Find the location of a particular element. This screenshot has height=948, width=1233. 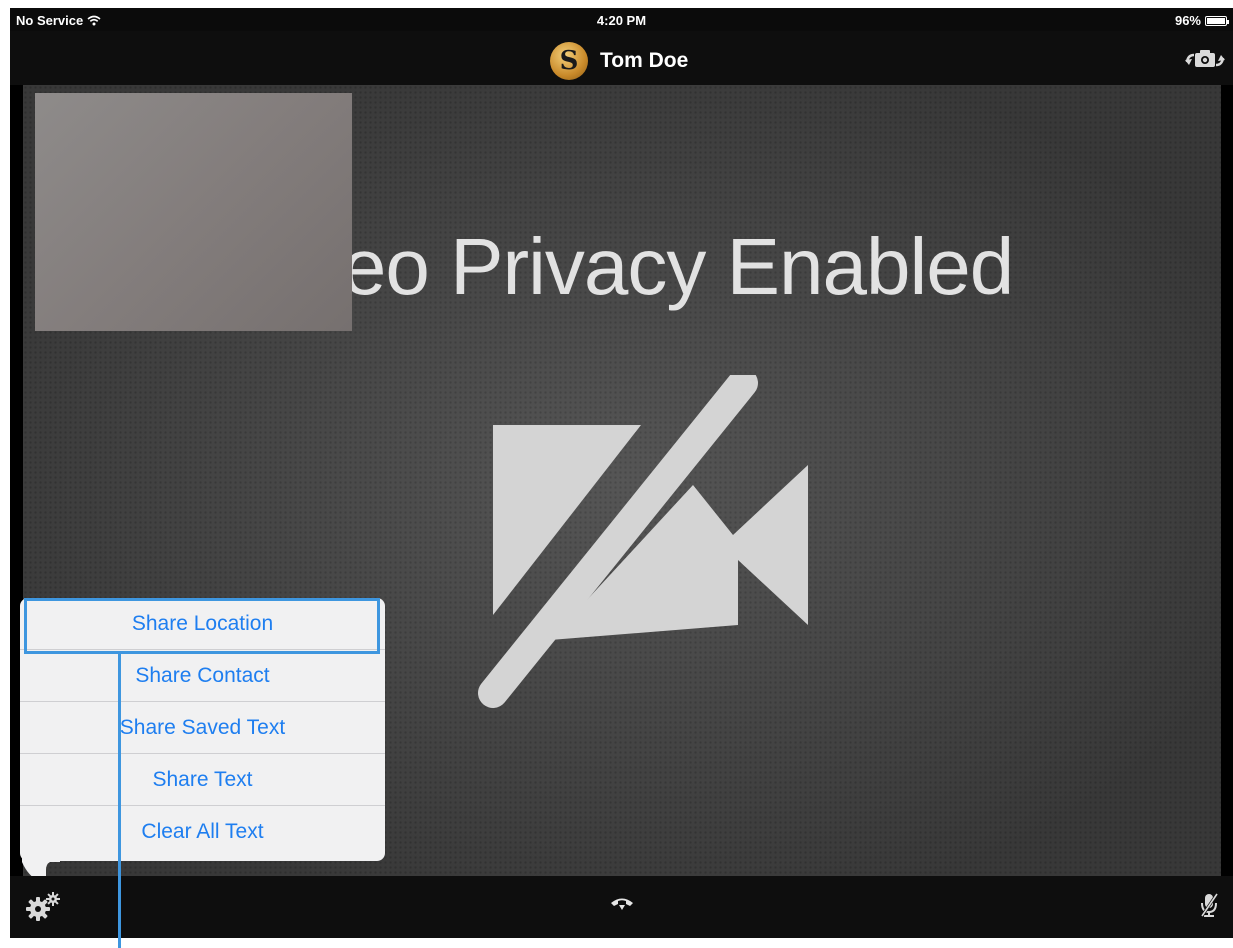

status-time: 4:20 PM is located at coordinates (621, 20).